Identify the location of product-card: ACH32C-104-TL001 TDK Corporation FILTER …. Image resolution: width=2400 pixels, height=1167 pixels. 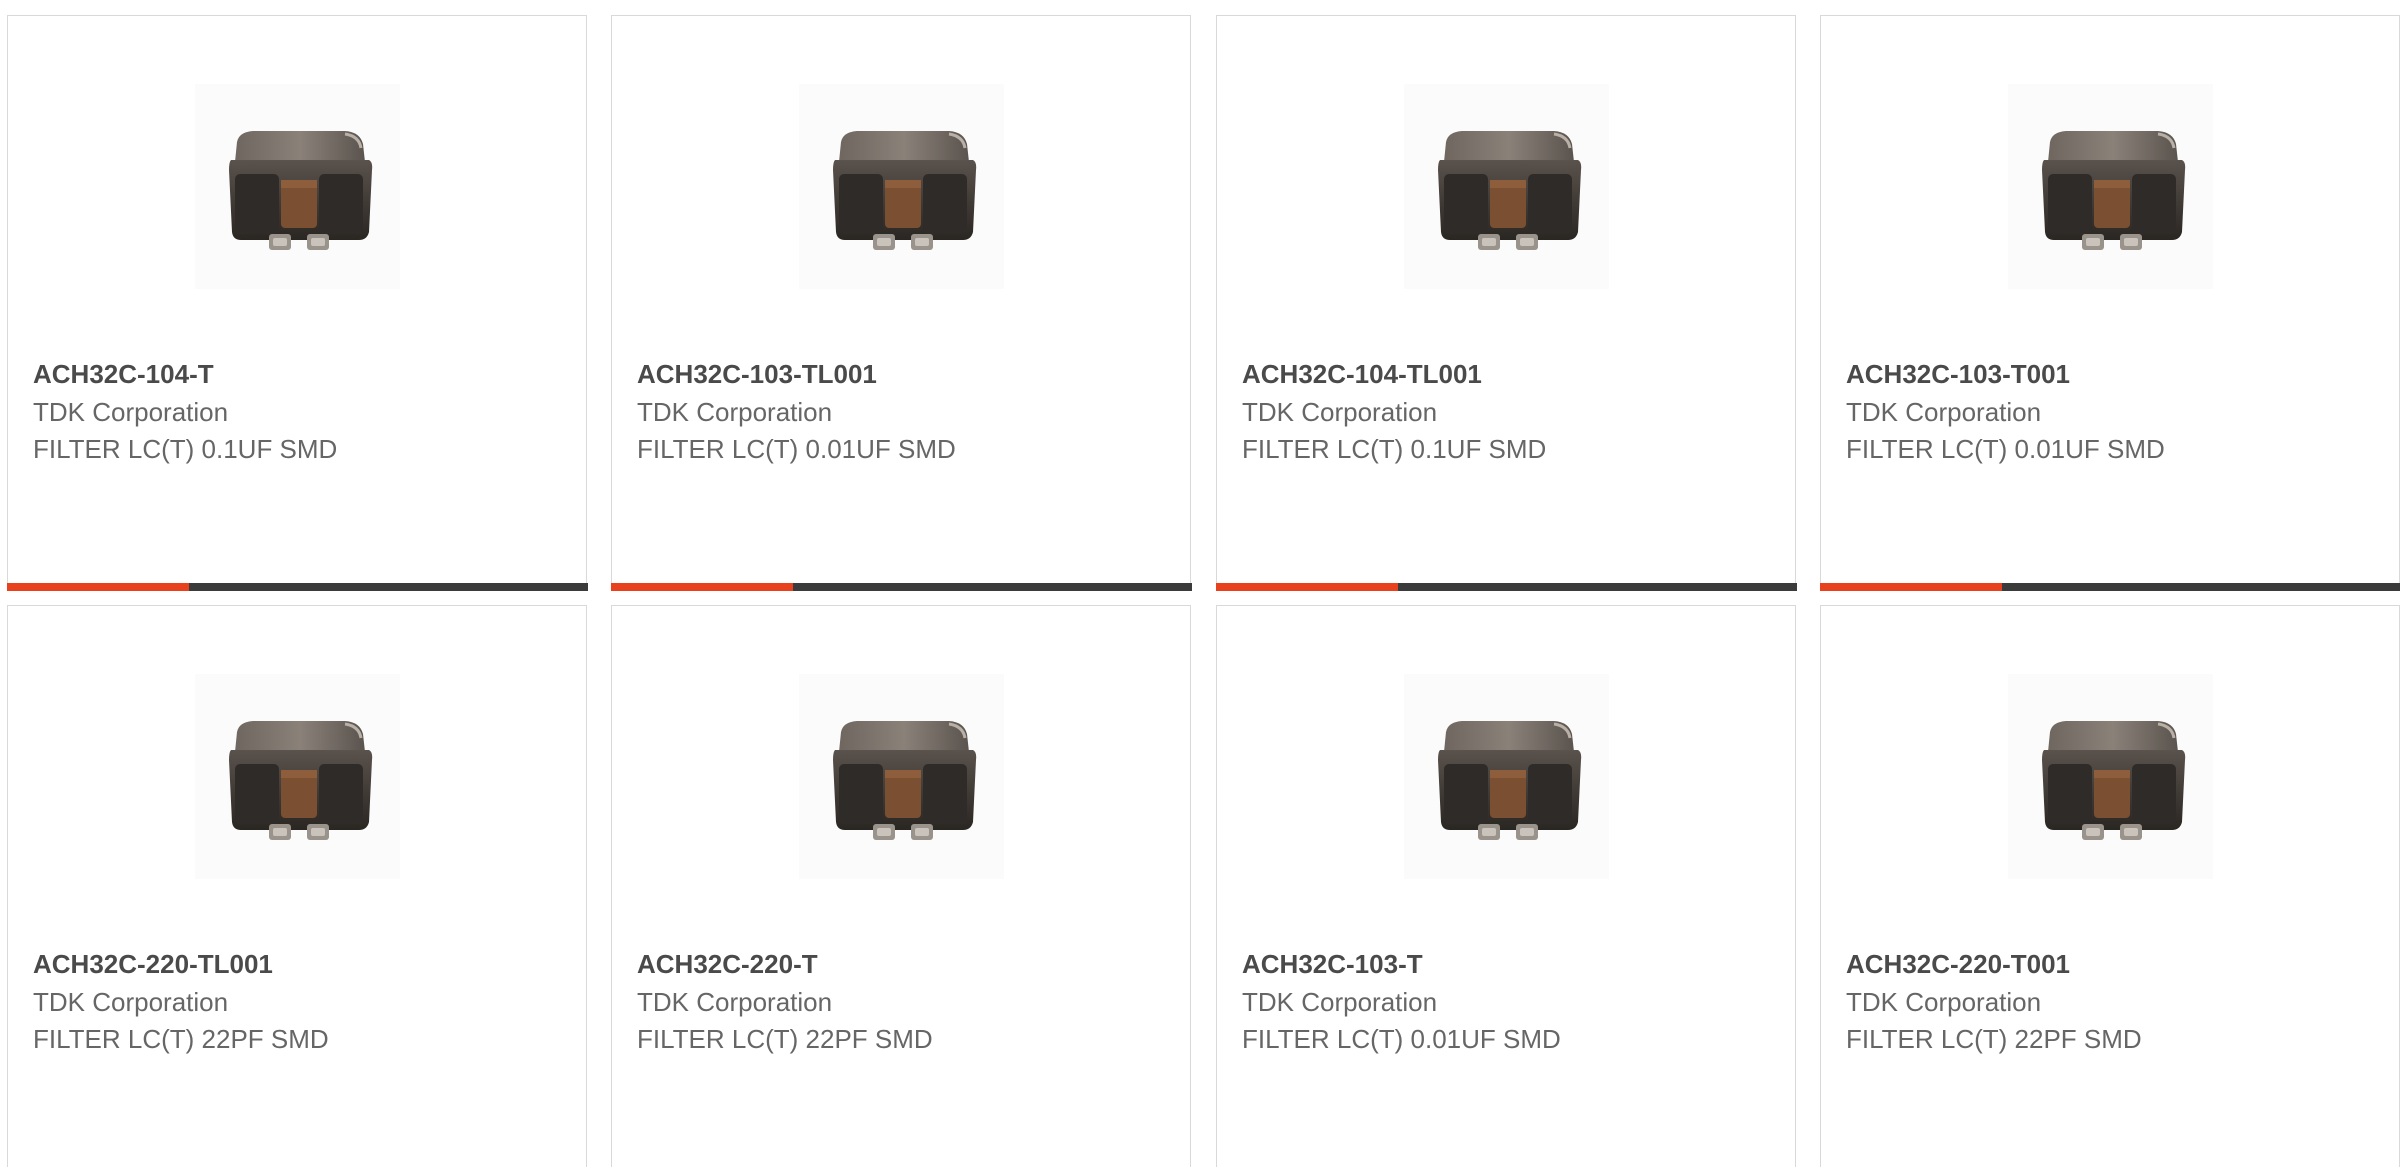
(1506, 303).